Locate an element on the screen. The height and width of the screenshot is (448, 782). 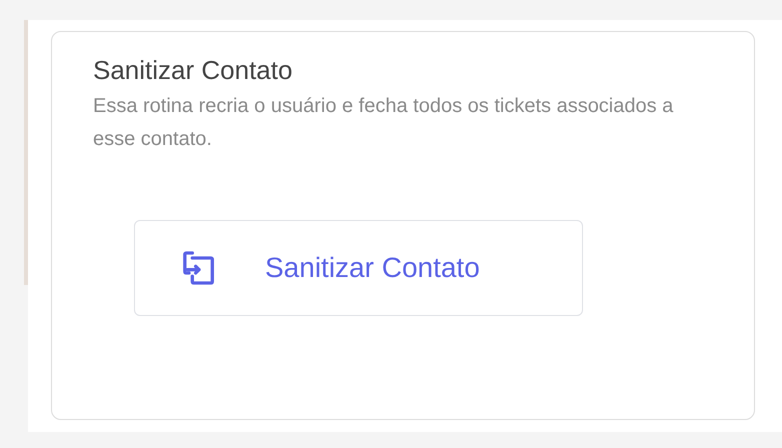
sanitize-contact-button: Sanitizar Contato is located at coordinates (358, 268).